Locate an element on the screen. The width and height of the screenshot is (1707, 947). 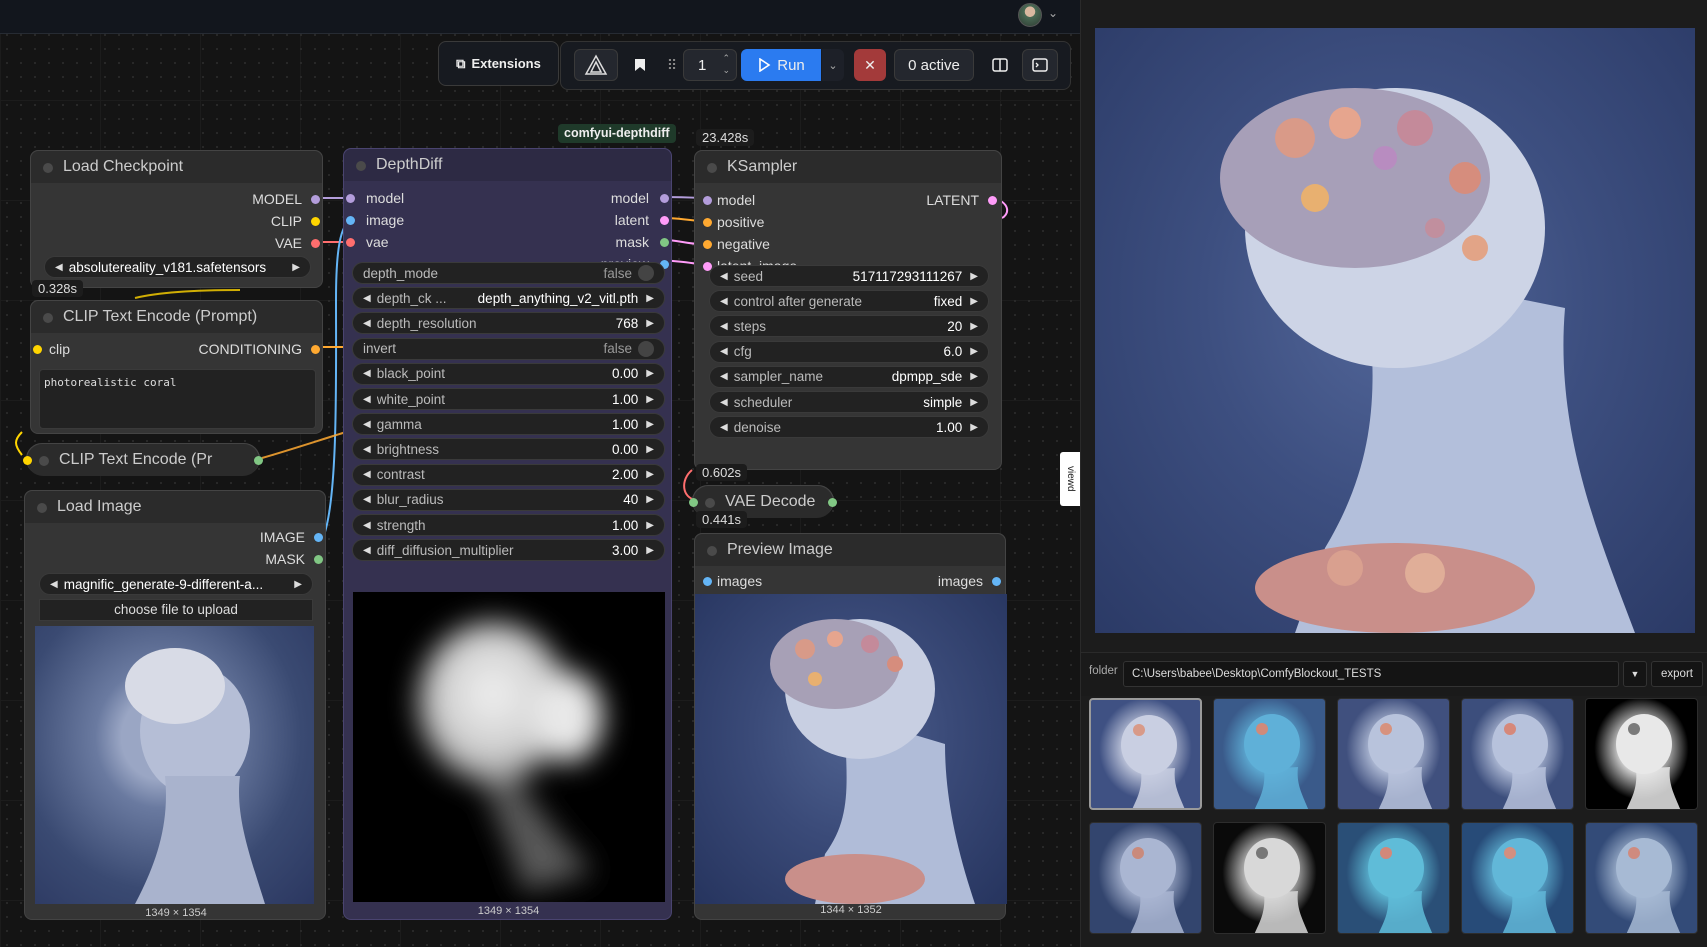
input-vae-dot is located at coordinates (350, 242).